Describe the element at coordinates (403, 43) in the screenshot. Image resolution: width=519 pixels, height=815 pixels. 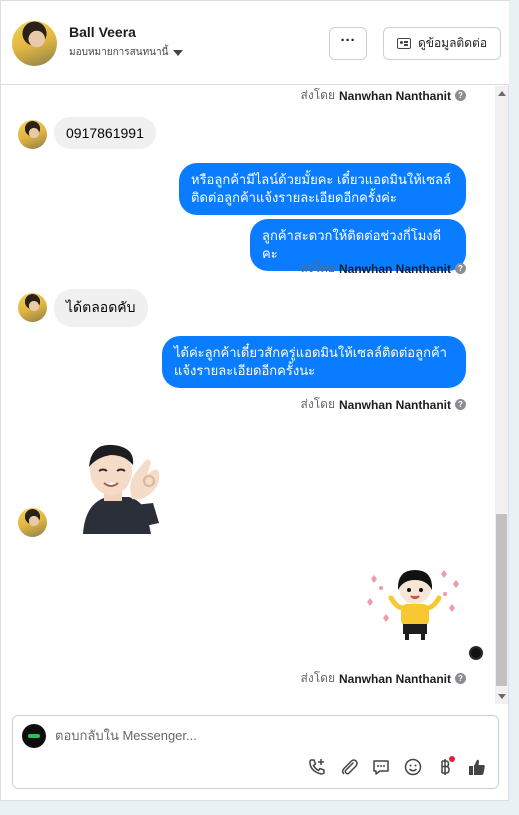
I see `contact-card-icon` at that location.